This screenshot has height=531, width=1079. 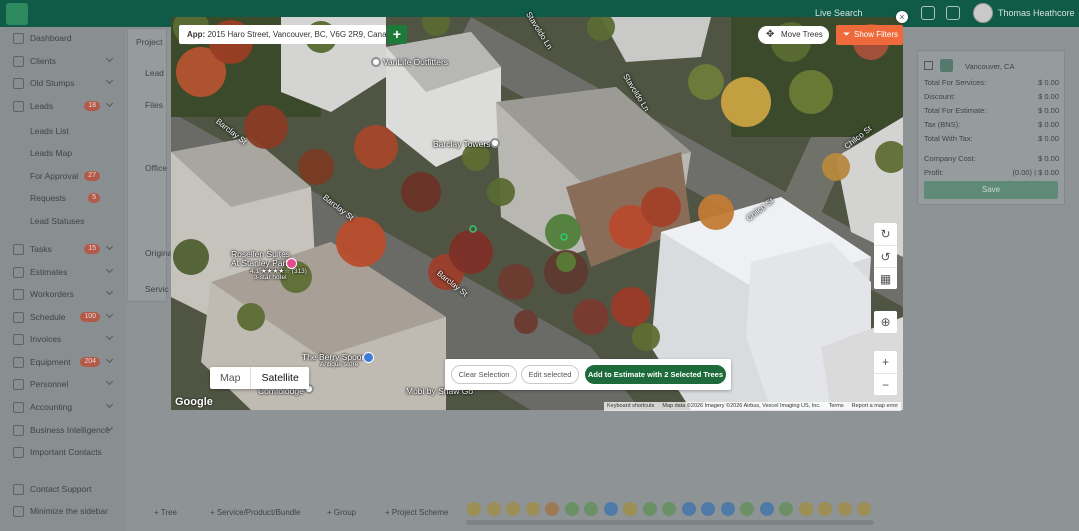 I want to click on user-name: Thomas Heathcore, so click(x=1036, y=13).